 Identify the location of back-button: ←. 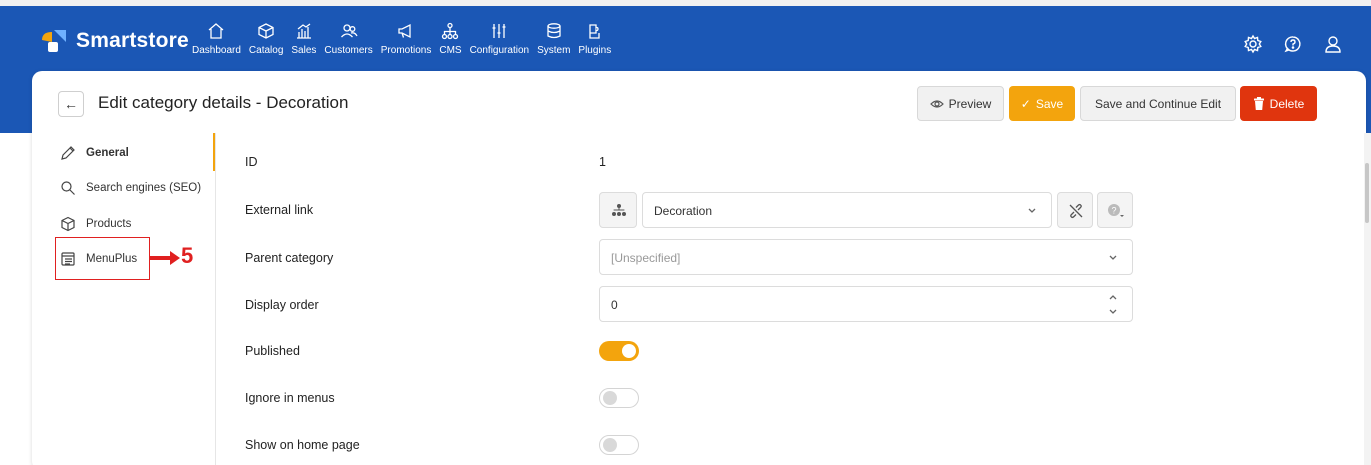
(71, 104).